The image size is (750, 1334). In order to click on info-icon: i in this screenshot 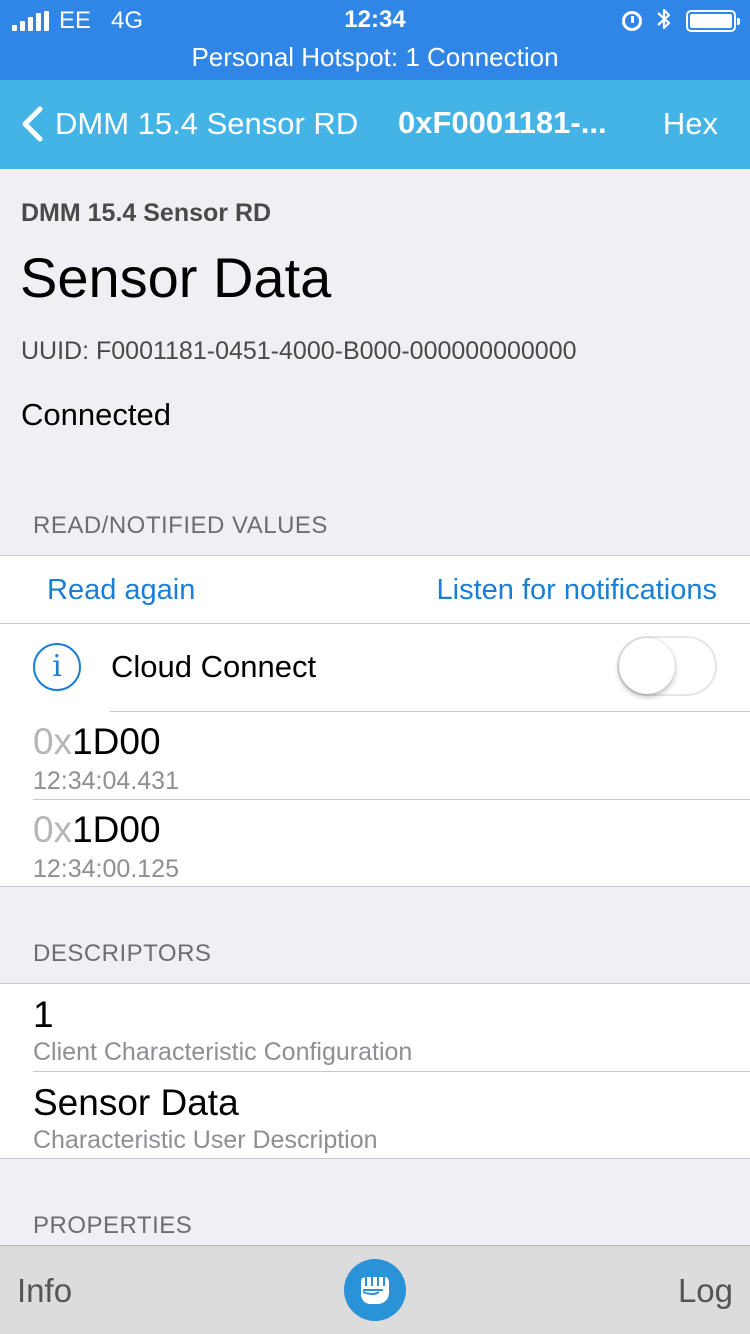, I will do `click(57, 667)`.